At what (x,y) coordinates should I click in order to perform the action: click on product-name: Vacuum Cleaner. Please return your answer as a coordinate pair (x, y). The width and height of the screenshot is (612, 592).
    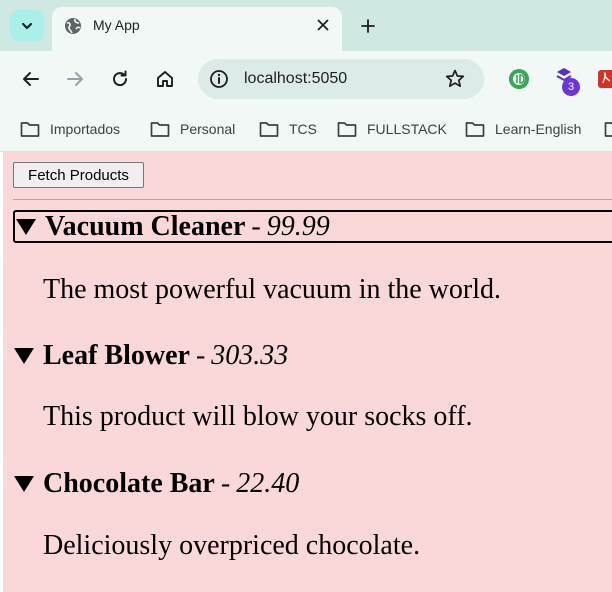
    Looking at the image, I should click on (145, 226).